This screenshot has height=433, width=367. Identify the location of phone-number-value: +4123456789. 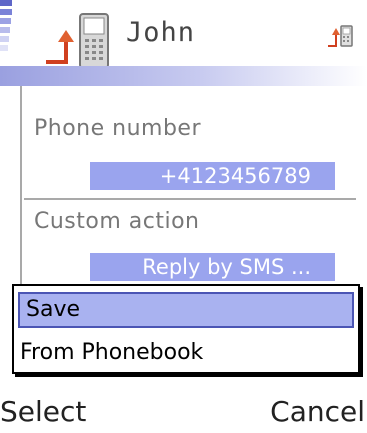
(212, 176).